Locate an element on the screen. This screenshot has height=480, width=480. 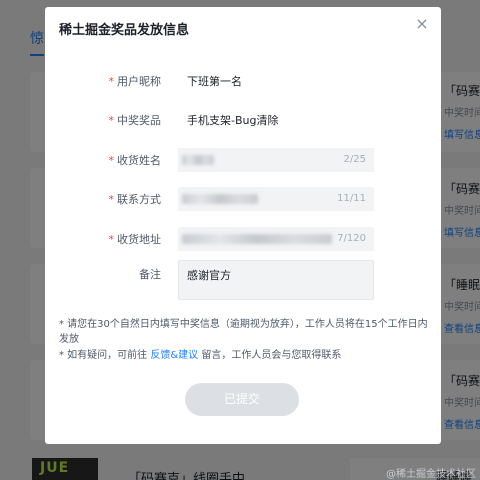
receiver-name-input: 2/25 is located at coordinates (276, 160).